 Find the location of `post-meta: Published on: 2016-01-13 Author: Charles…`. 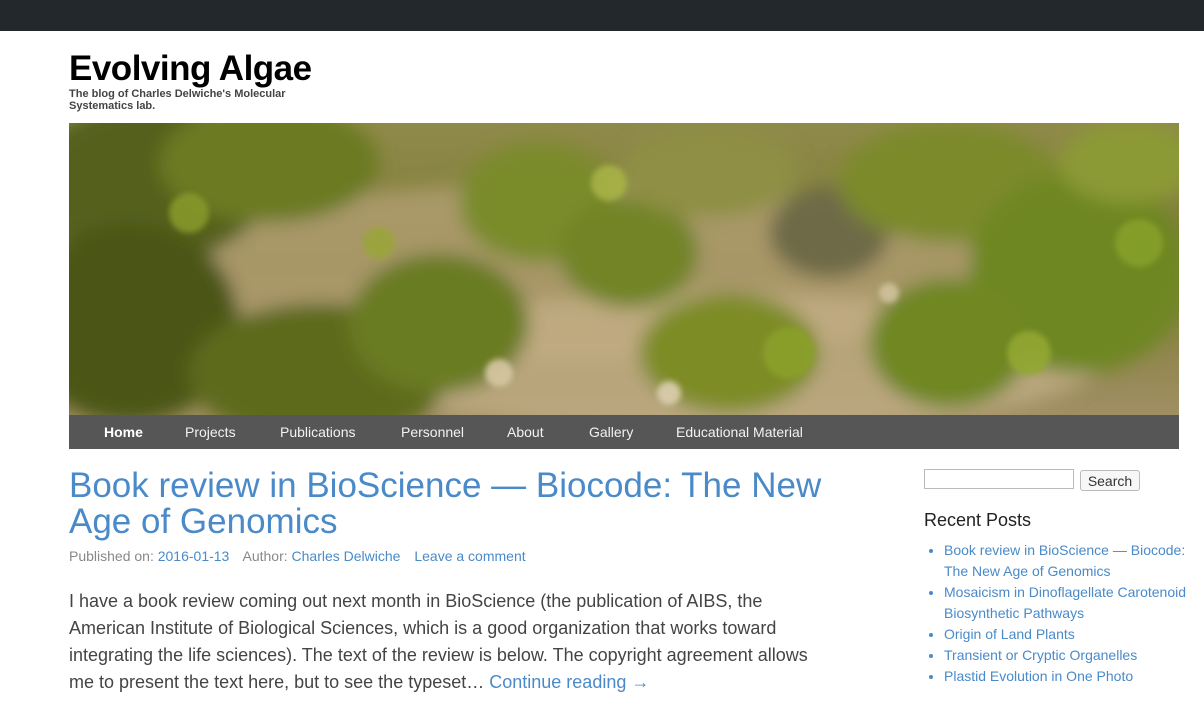

post-meta: Published on: 2016-01-13 Author: Charles… is located at coordinates (297, 556).